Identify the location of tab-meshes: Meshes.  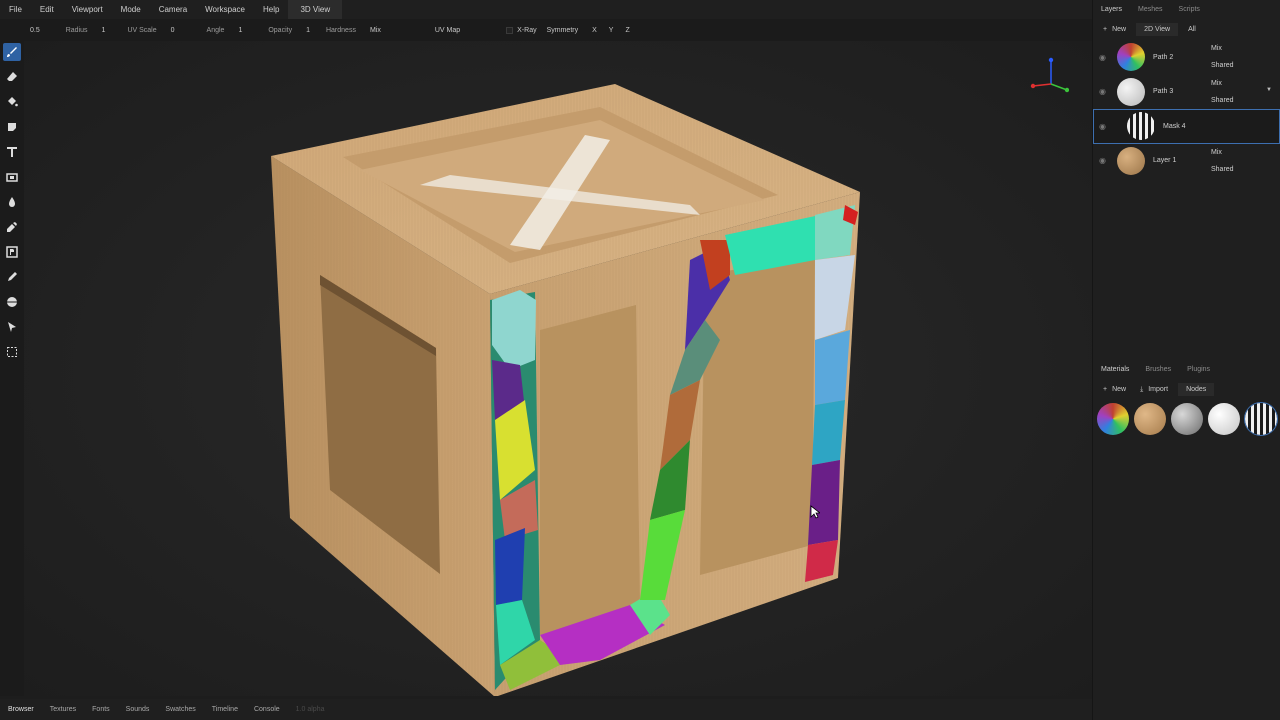
(1150, 9).